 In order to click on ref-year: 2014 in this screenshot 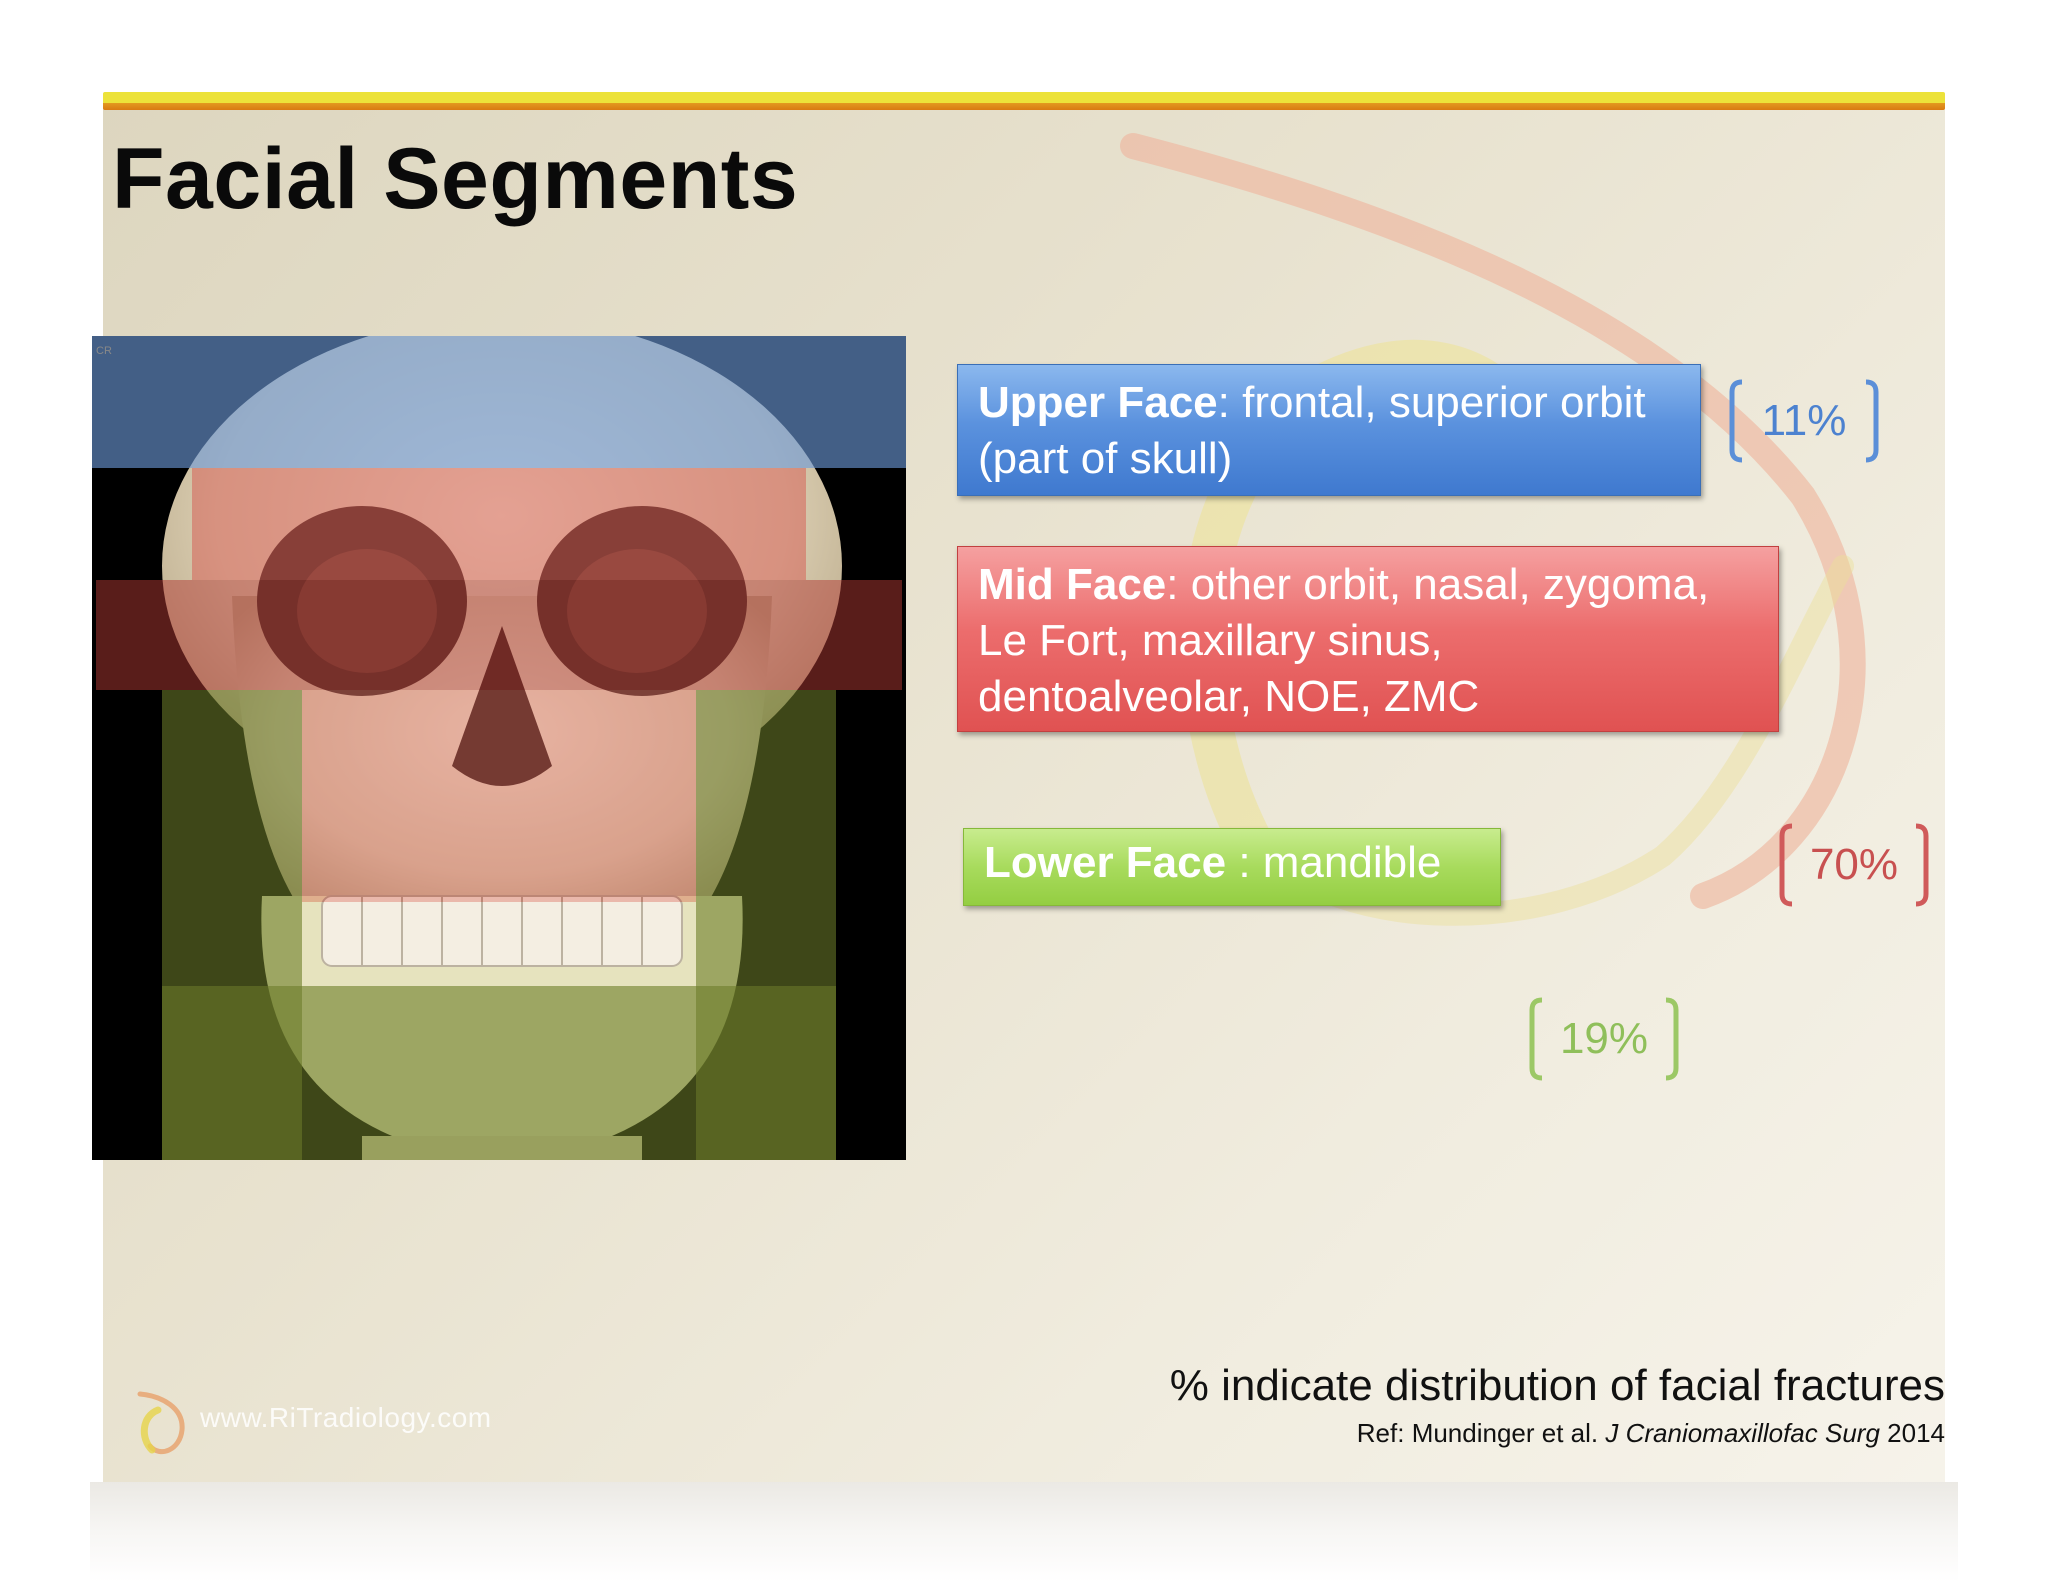, I will do `click(1912, 1433)`.